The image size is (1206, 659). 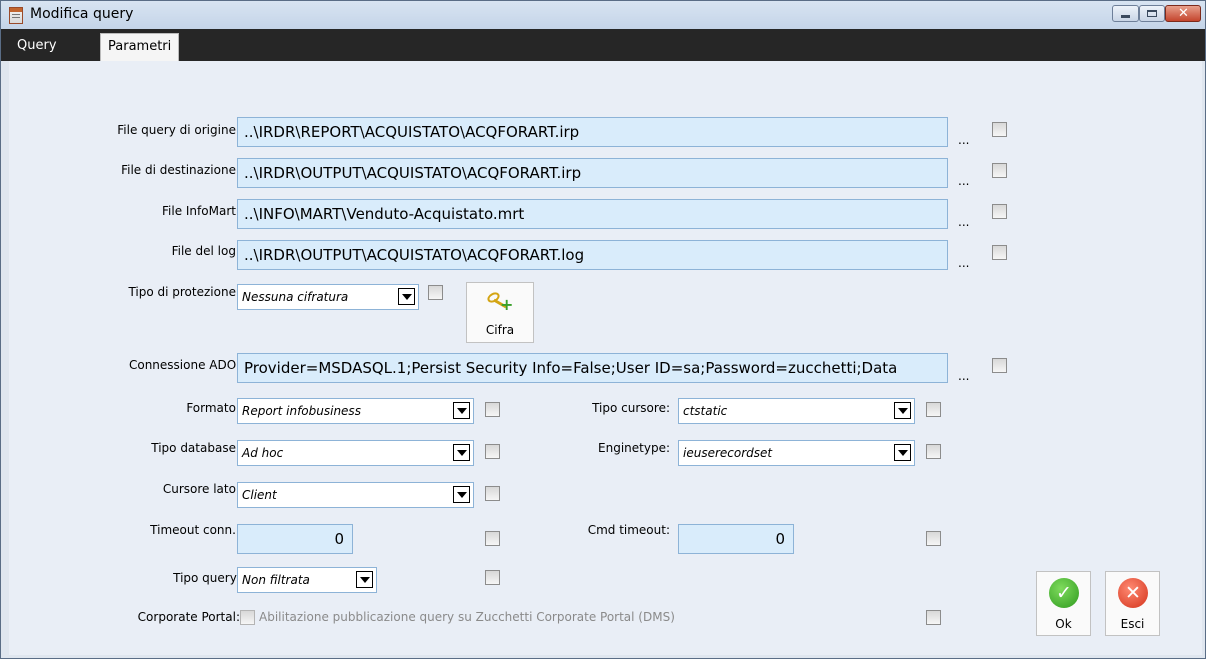 What do you see at coordinates (933, 451) in the screenshot?
I see `enginetype-checkbox` at bounding box center [933, 451].